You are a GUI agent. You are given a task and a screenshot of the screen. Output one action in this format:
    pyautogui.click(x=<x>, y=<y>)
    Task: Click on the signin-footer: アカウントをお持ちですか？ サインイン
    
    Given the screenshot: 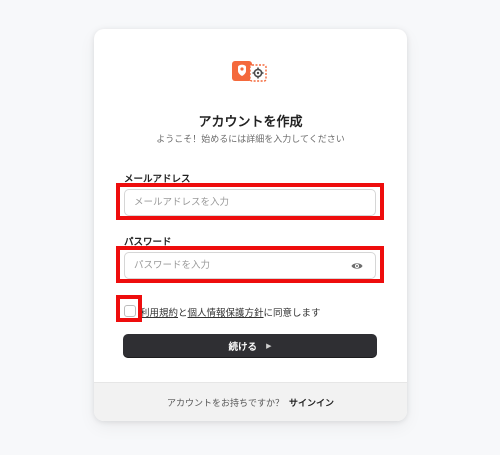 What is the action you would take?
    pyautogui.click(x=250, y=401)
    